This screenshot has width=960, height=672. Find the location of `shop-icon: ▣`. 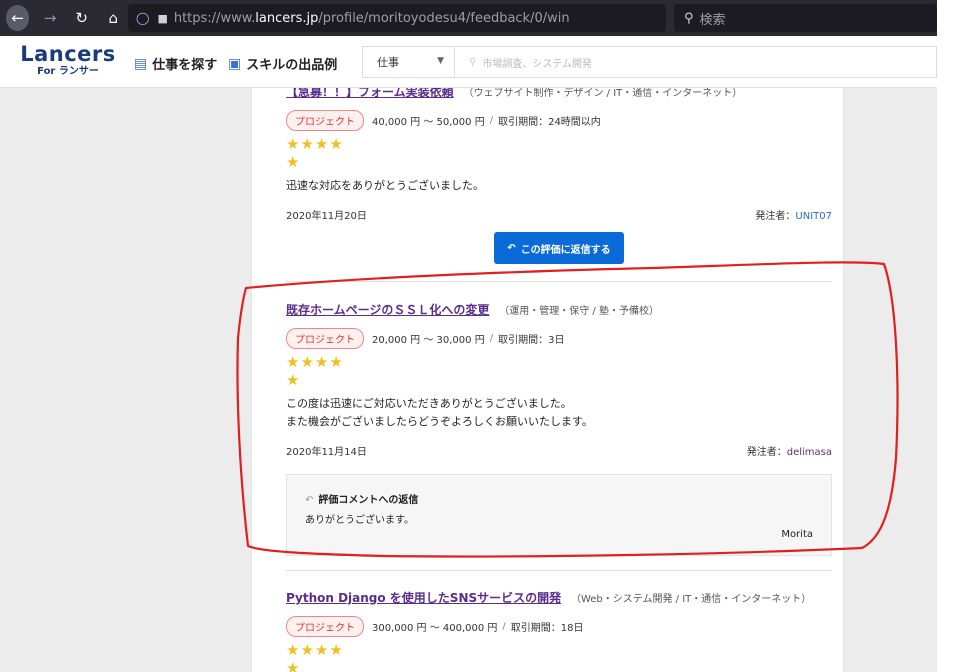

shop-icon: ▣ is located at coordinates (235, 63).